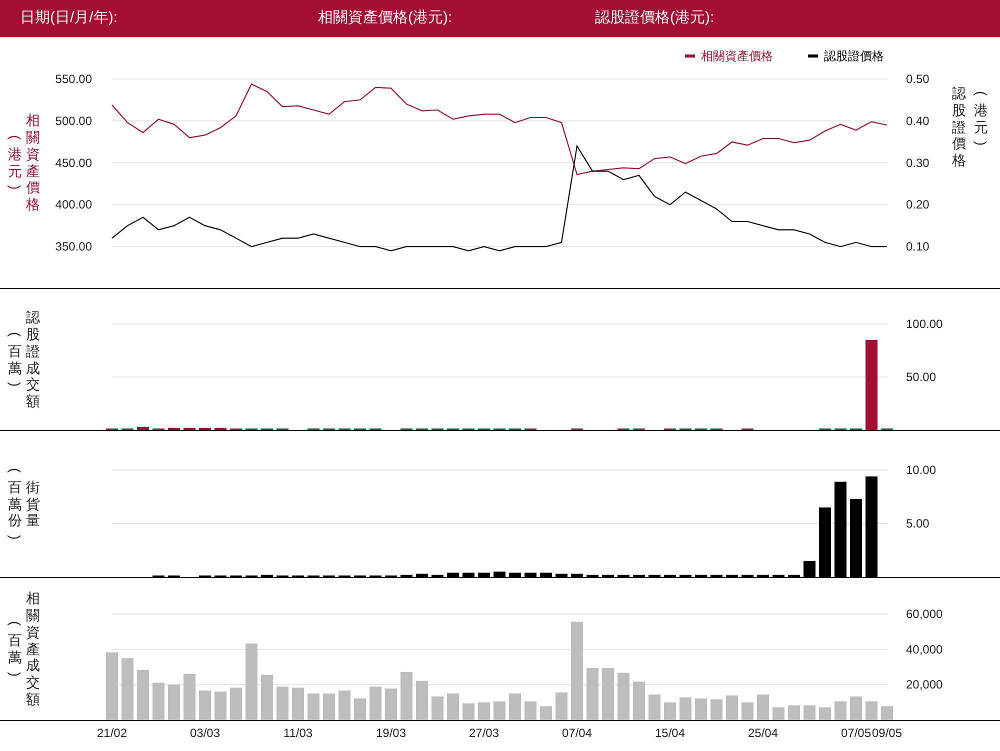 This screenshot has width=1000, height=751. Describe the element at coordinates (298, 733) in the screenshot. I see `axis-tick-label: 11/03` at that location.